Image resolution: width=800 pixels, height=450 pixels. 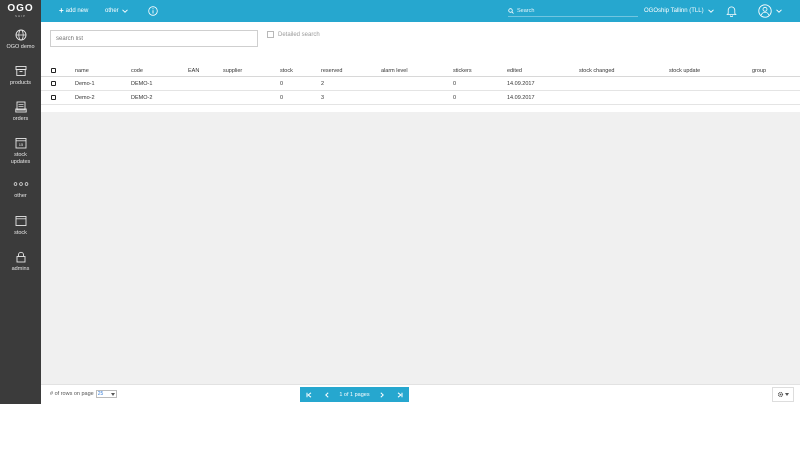 I want to click on orders-icon, so click(x=20, y=107).